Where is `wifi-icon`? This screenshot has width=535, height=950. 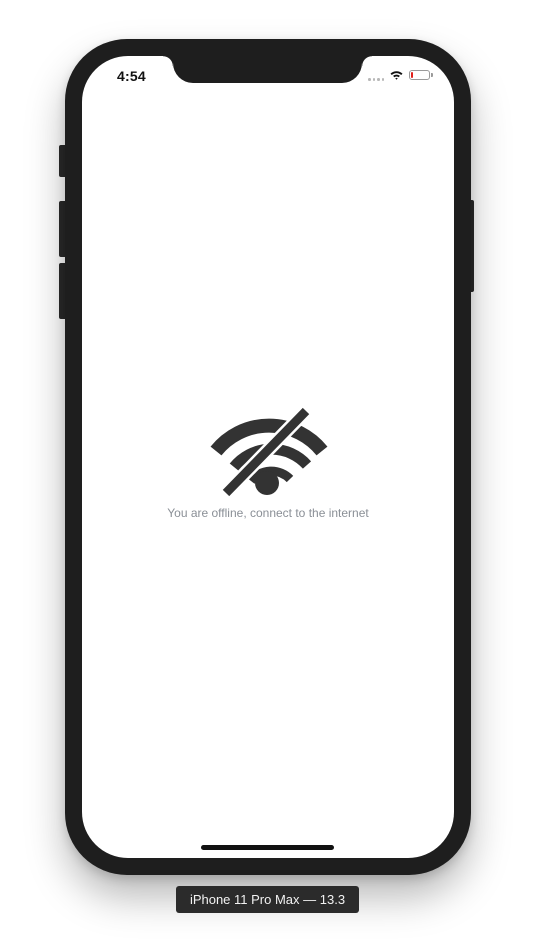 wifi-icon is located at coordinates (396, 75).